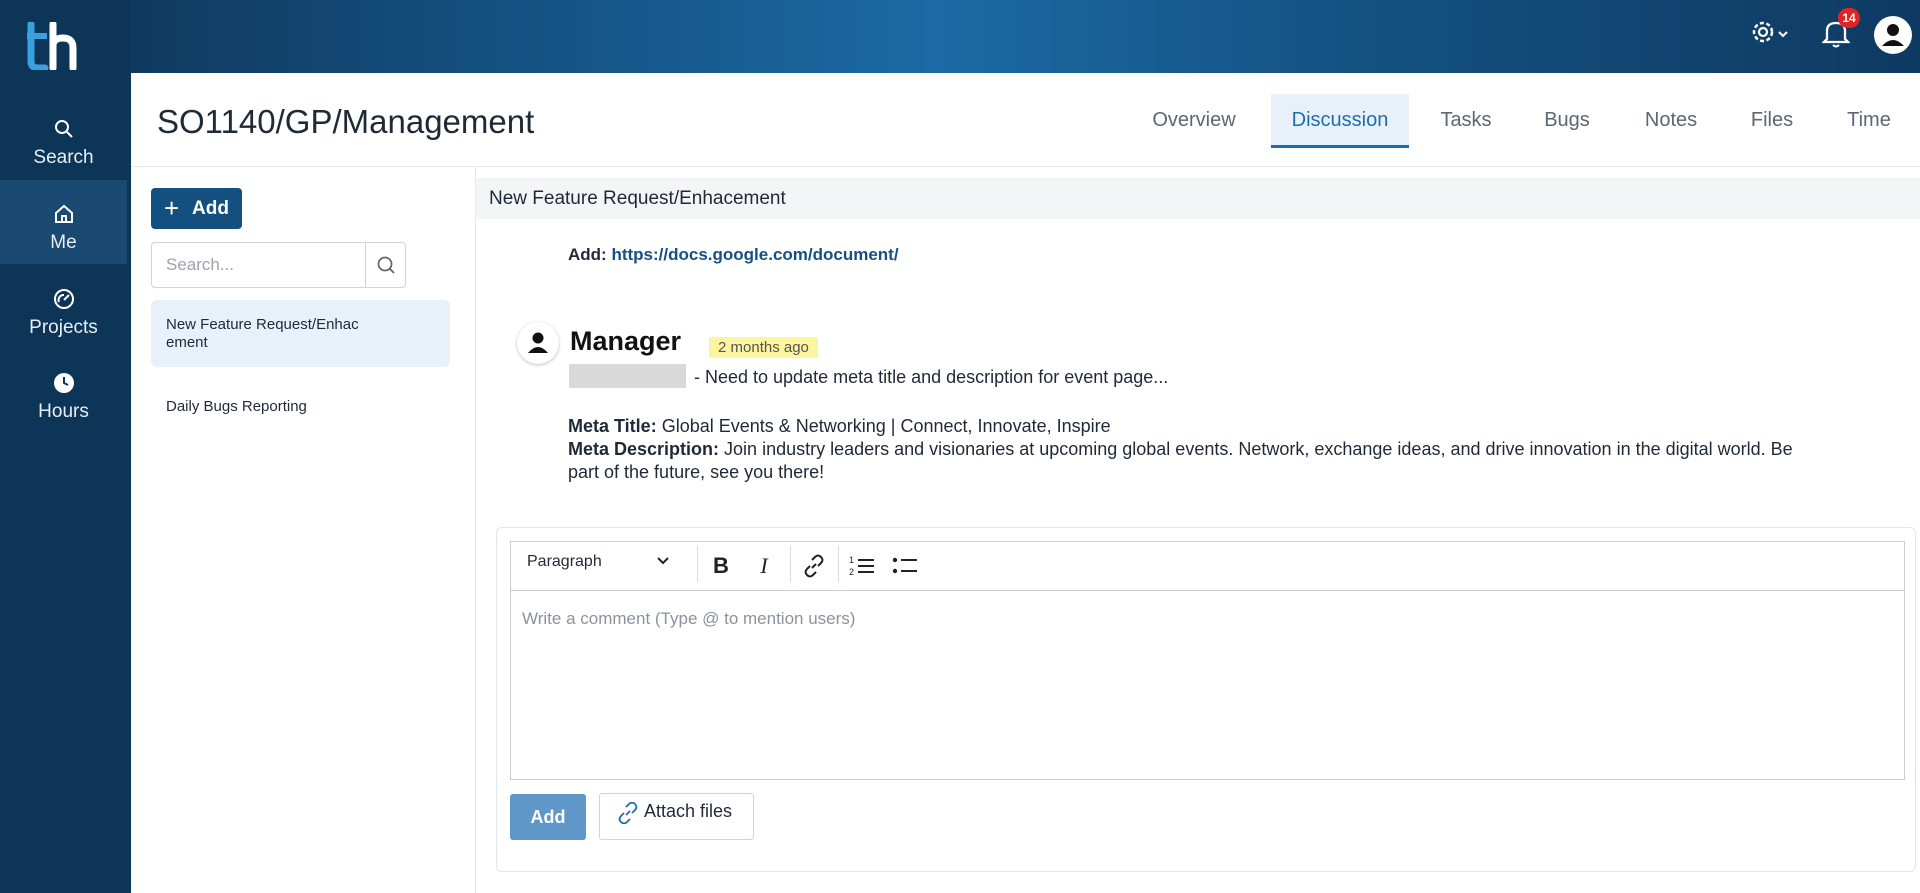 This screenshot has width=1920, height=893. What do you see at coordinates (63, 299) in the screenshot?
I see `dashboard-icon` at bounding box center [63, 299].